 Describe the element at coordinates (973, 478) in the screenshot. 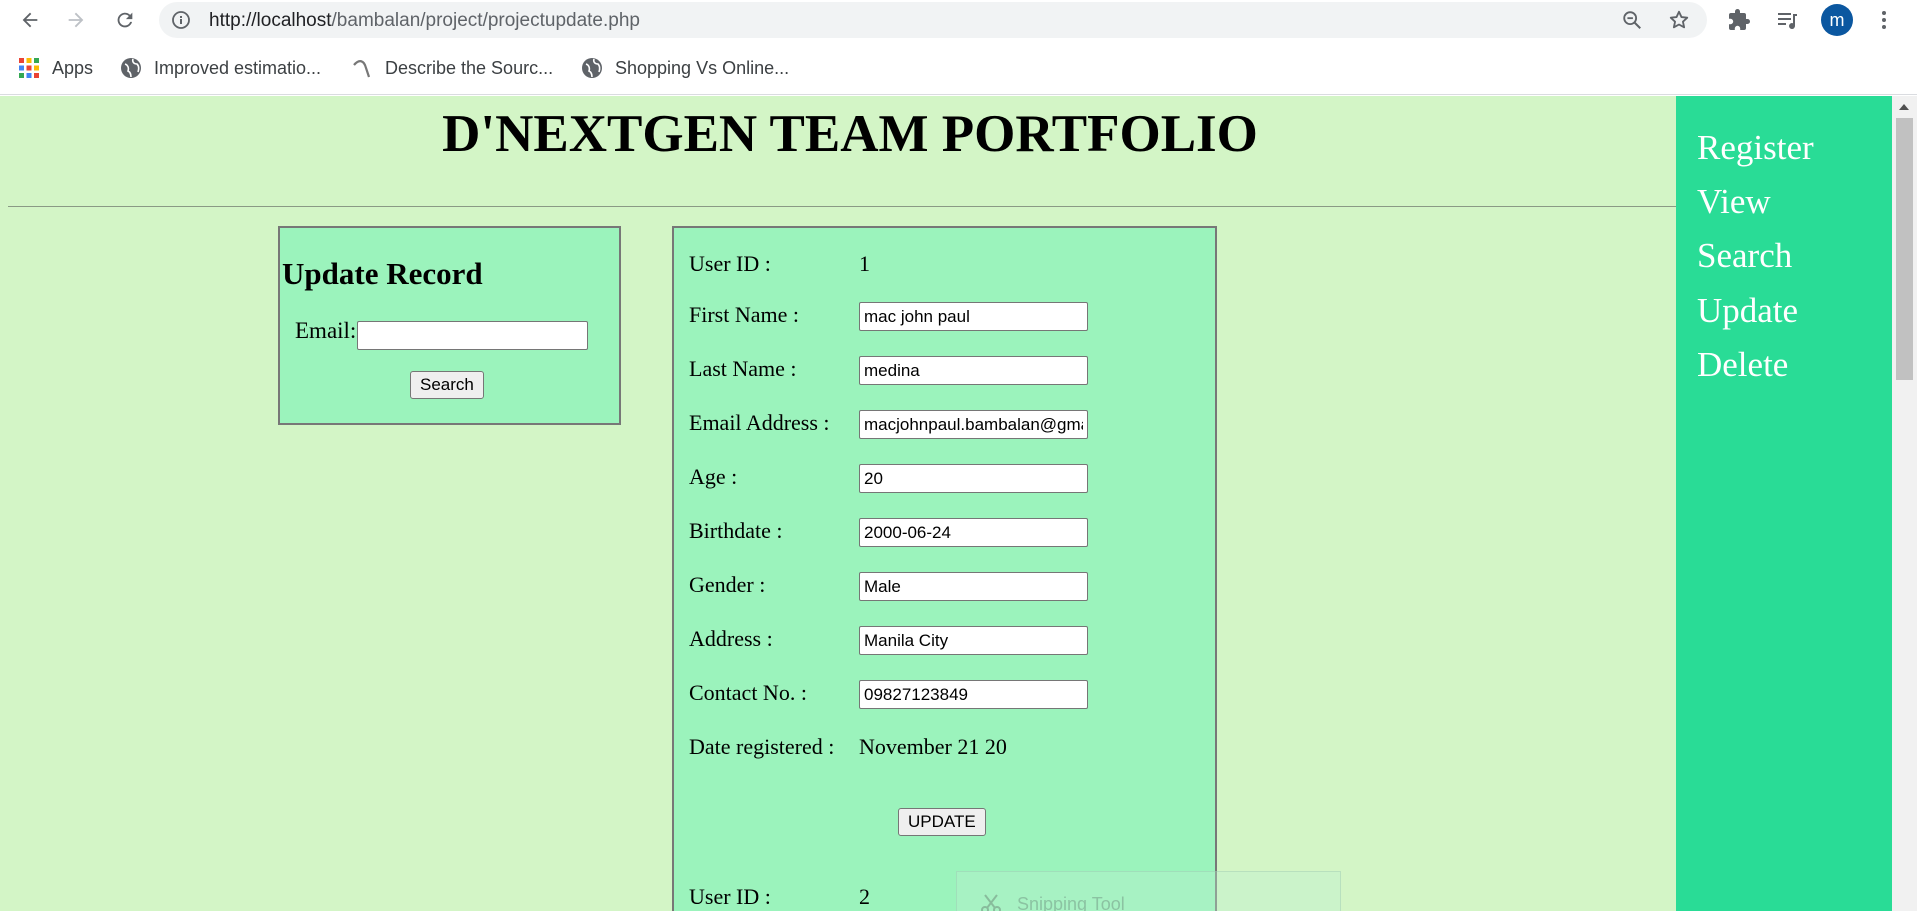

I see `age-field` at that location.